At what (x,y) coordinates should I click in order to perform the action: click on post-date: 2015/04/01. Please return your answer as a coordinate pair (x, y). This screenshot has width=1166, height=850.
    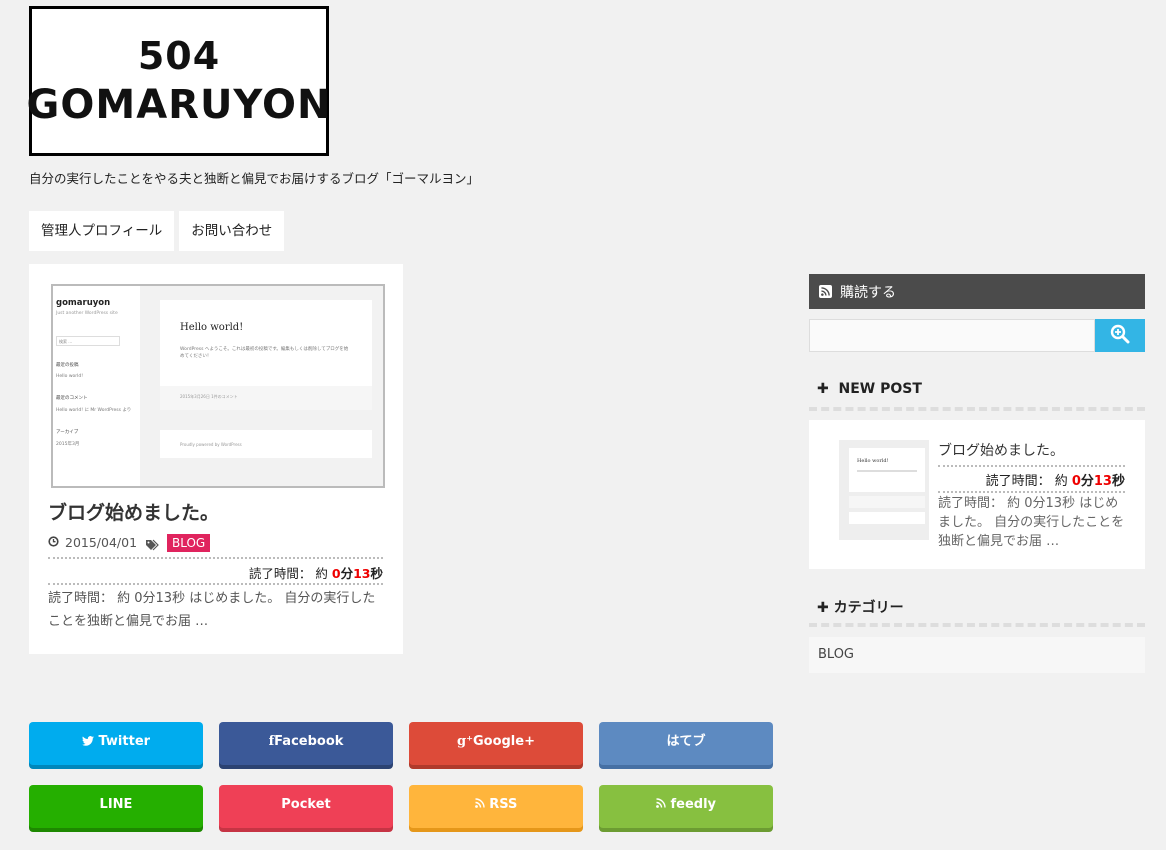
    Looking at the image, I should click on (92, 542).